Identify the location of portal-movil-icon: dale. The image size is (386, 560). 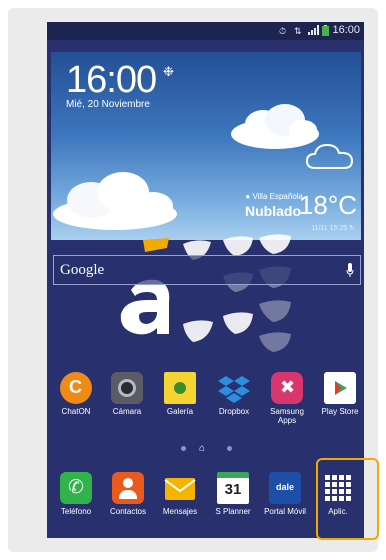
(285, 488).